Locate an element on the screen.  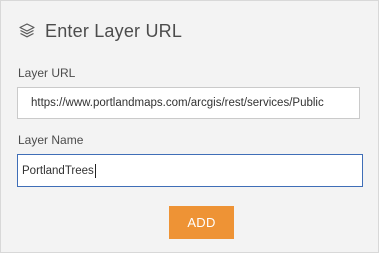
layer-name-input: PortlandTrees is located at coordinates (190, 170).